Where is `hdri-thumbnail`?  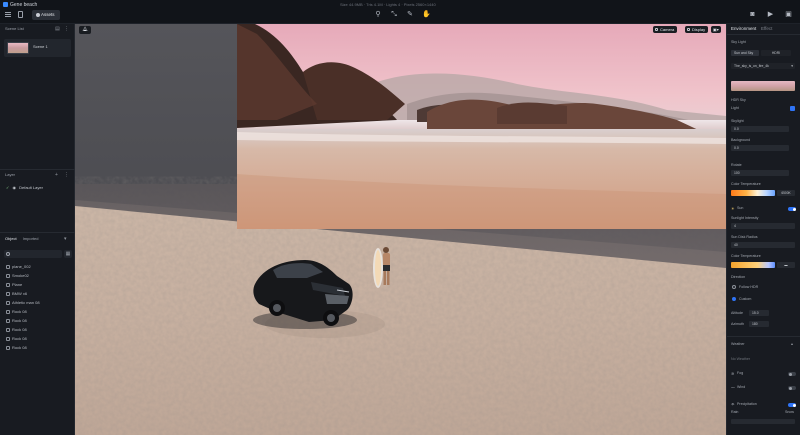 hdri-thumbnail is located at coordinates (763, 86).